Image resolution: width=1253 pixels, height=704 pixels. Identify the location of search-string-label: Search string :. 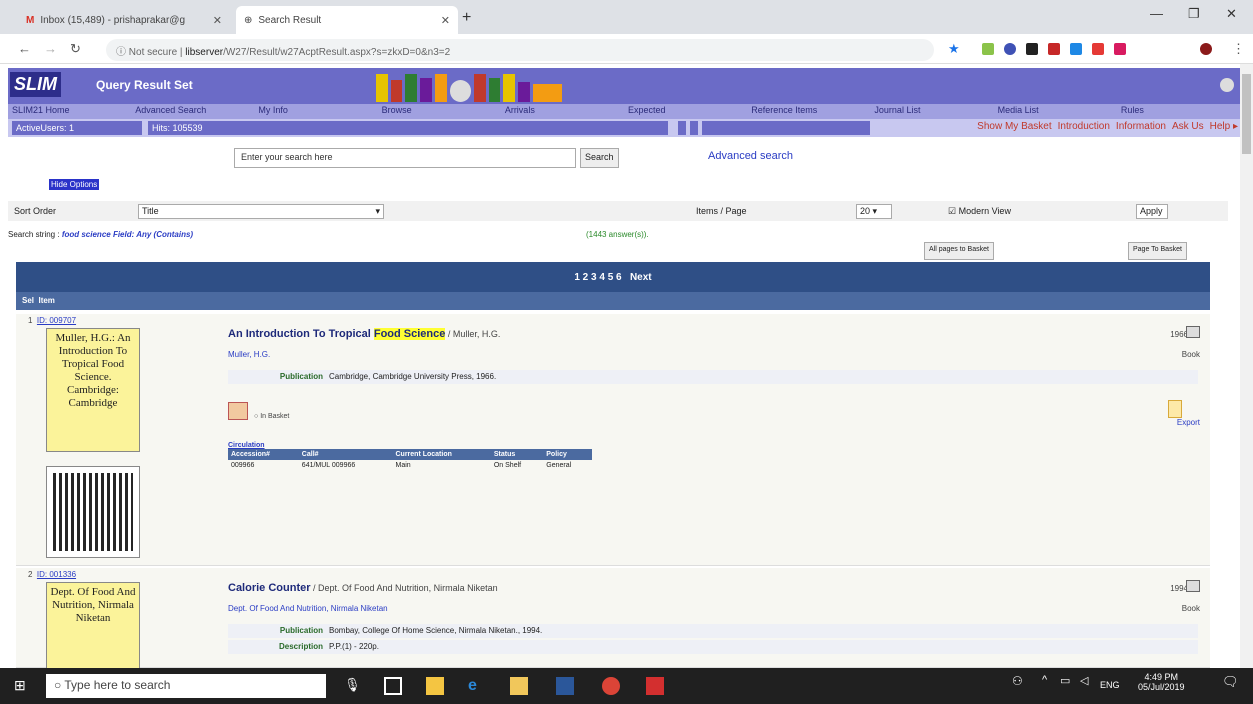
(35, 234).